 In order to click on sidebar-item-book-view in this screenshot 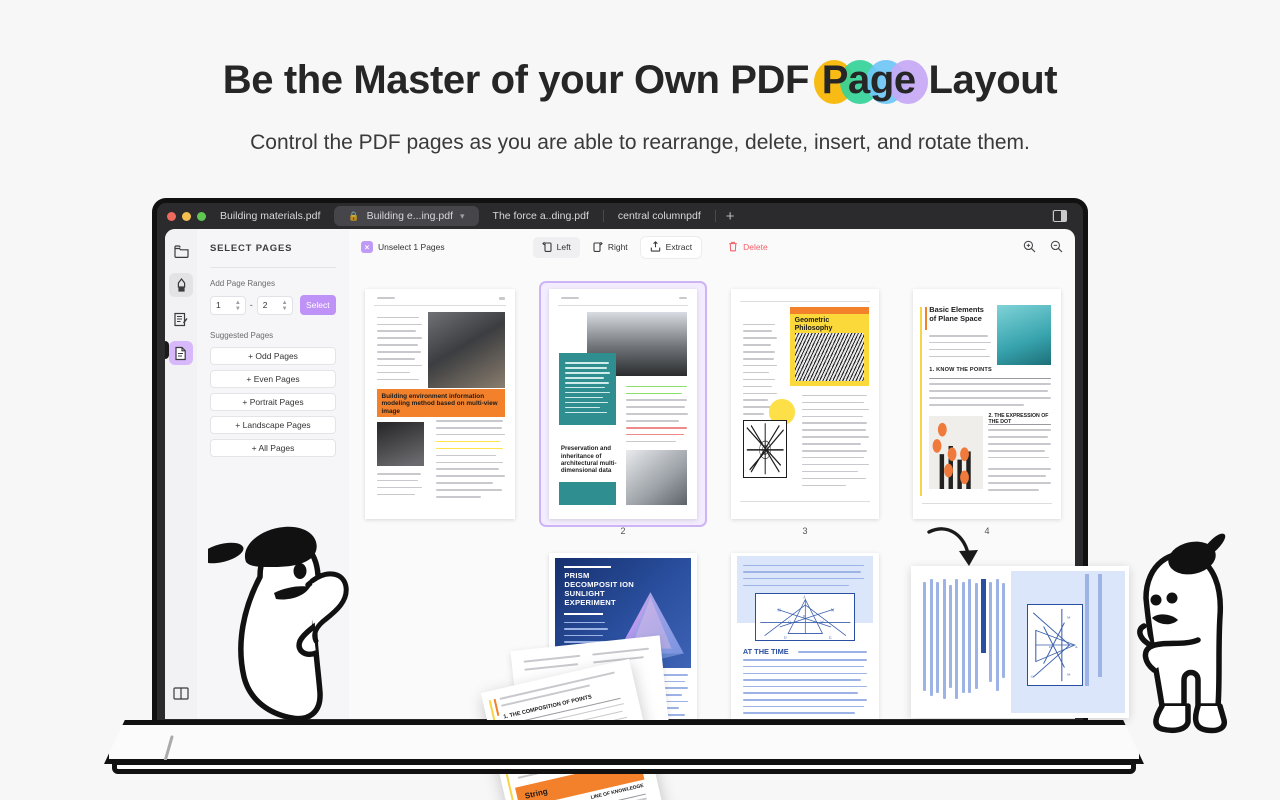, I will do `click(181, 693)`.